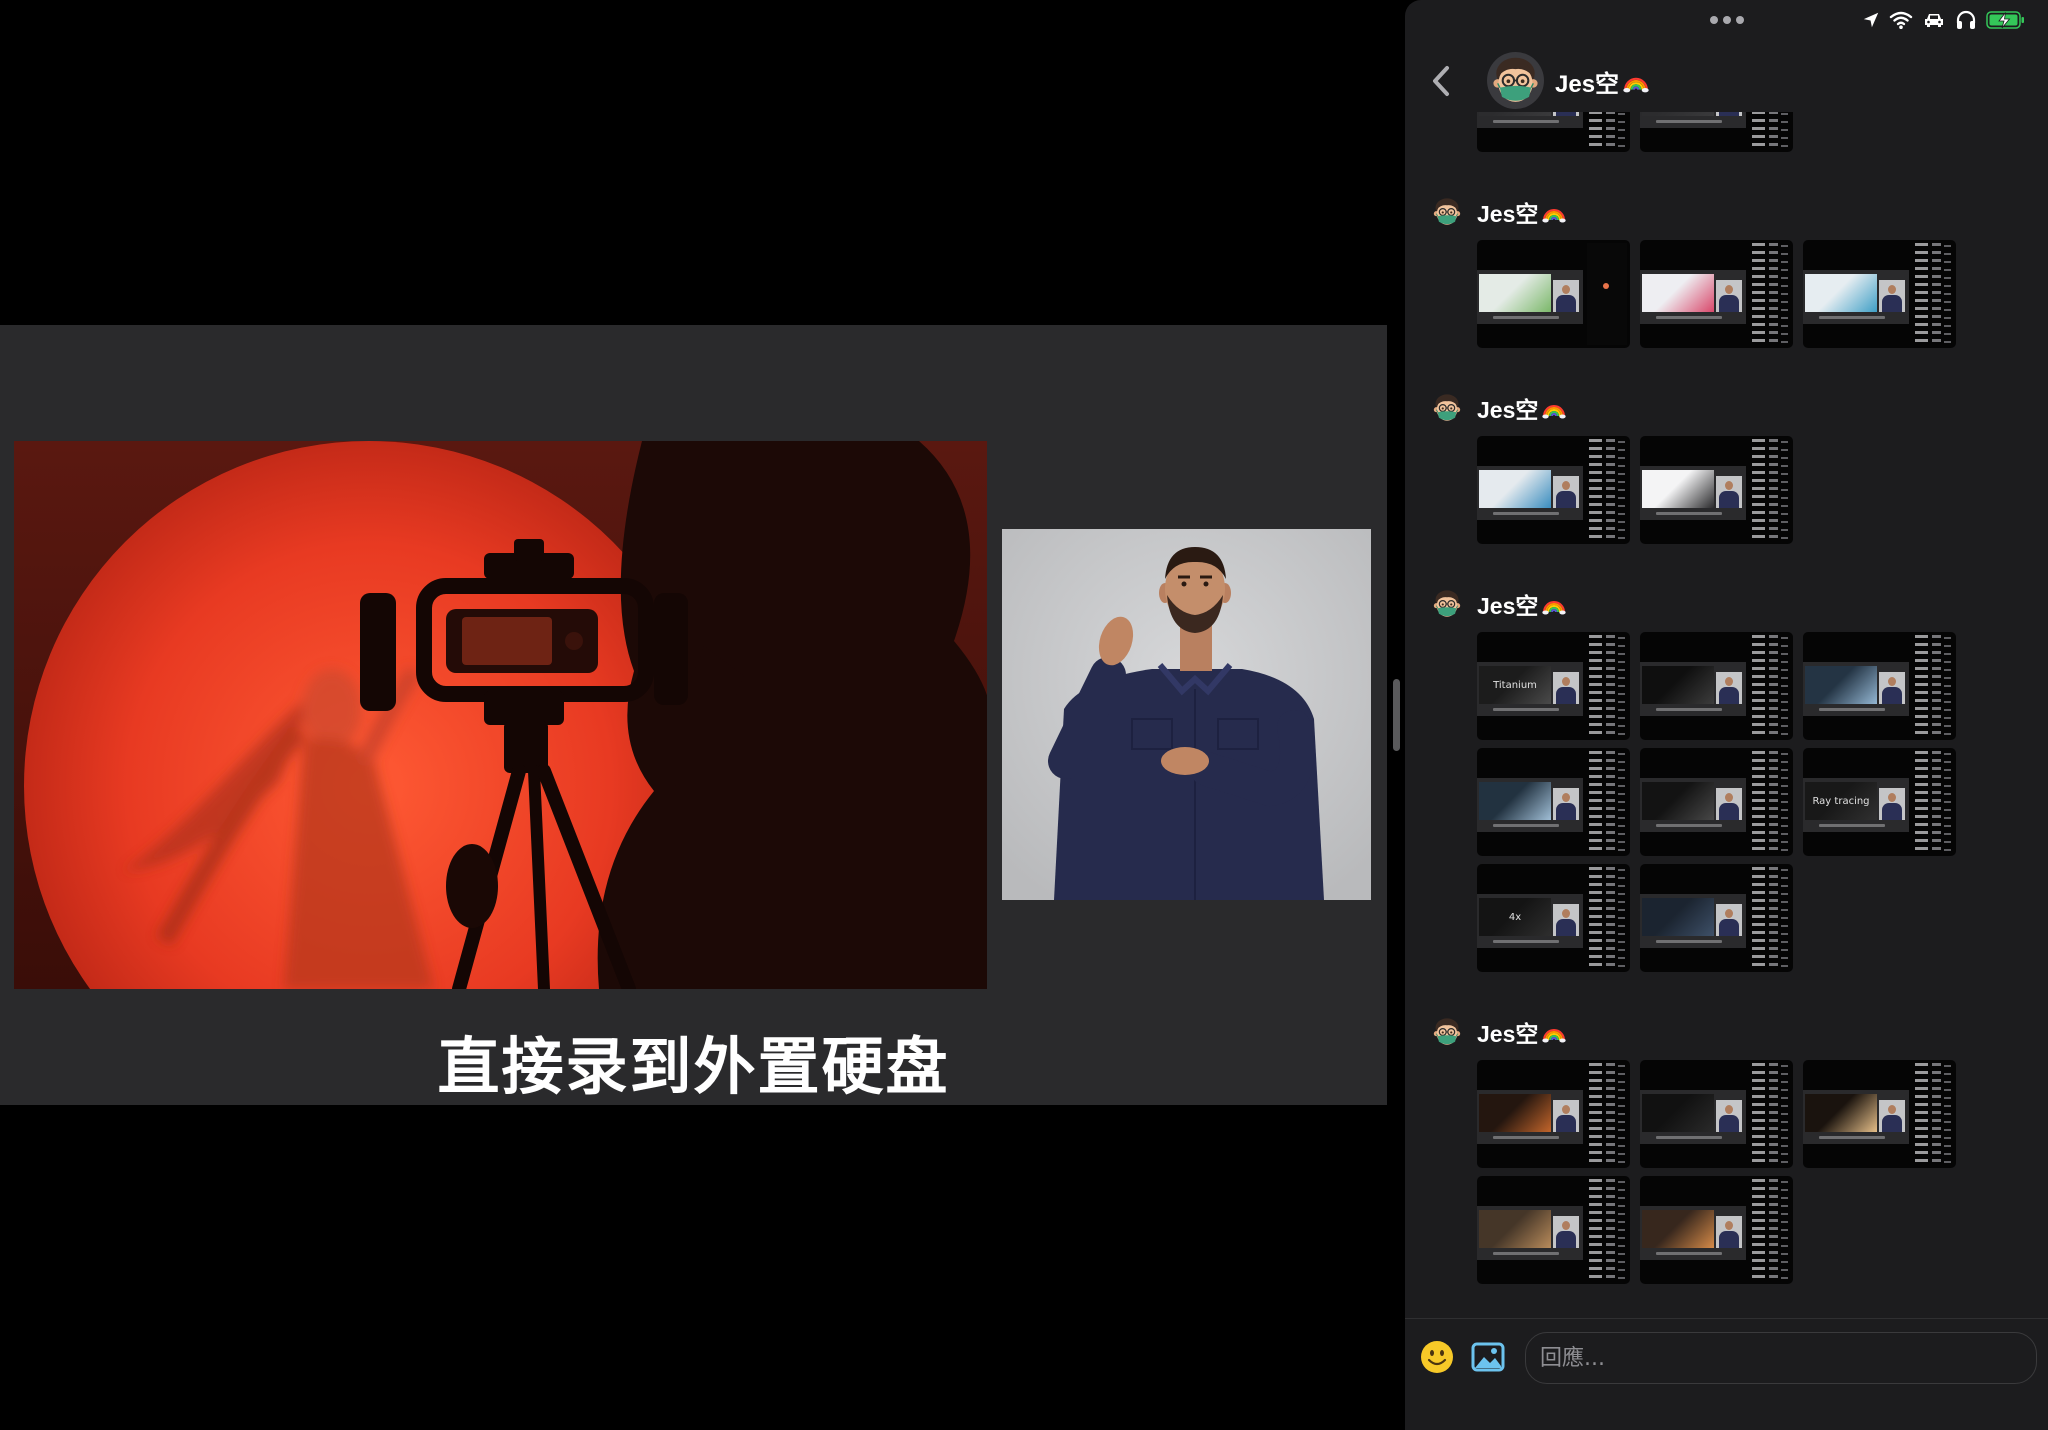 This screenshot has height=1430, width=2048. I want to click on message-group: Jes空, so click(1726, 271).